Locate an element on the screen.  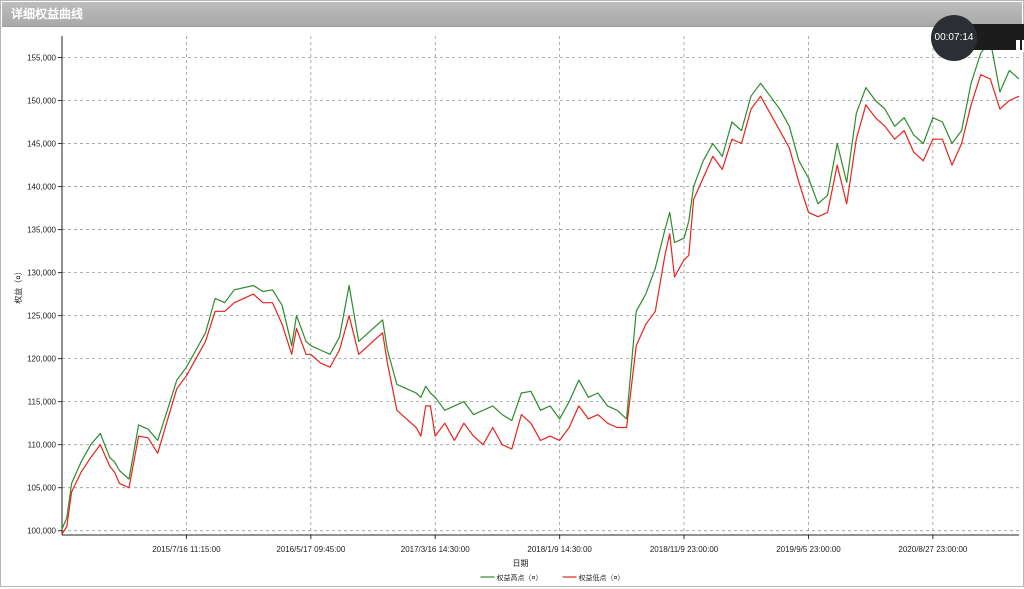
x-tick-label: 2015/7/16 11:15:00 is located at coordinates (186, 549).